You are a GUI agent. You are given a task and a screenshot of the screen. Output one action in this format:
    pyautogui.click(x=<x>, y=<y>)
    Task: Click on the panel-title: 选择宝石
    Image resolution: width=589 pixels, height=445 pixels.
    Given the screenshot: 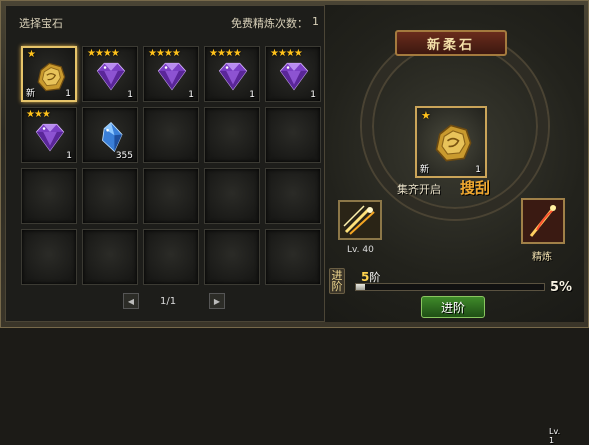 What is the action you would take?
    pyautogui.click(x=41, y=23)
    